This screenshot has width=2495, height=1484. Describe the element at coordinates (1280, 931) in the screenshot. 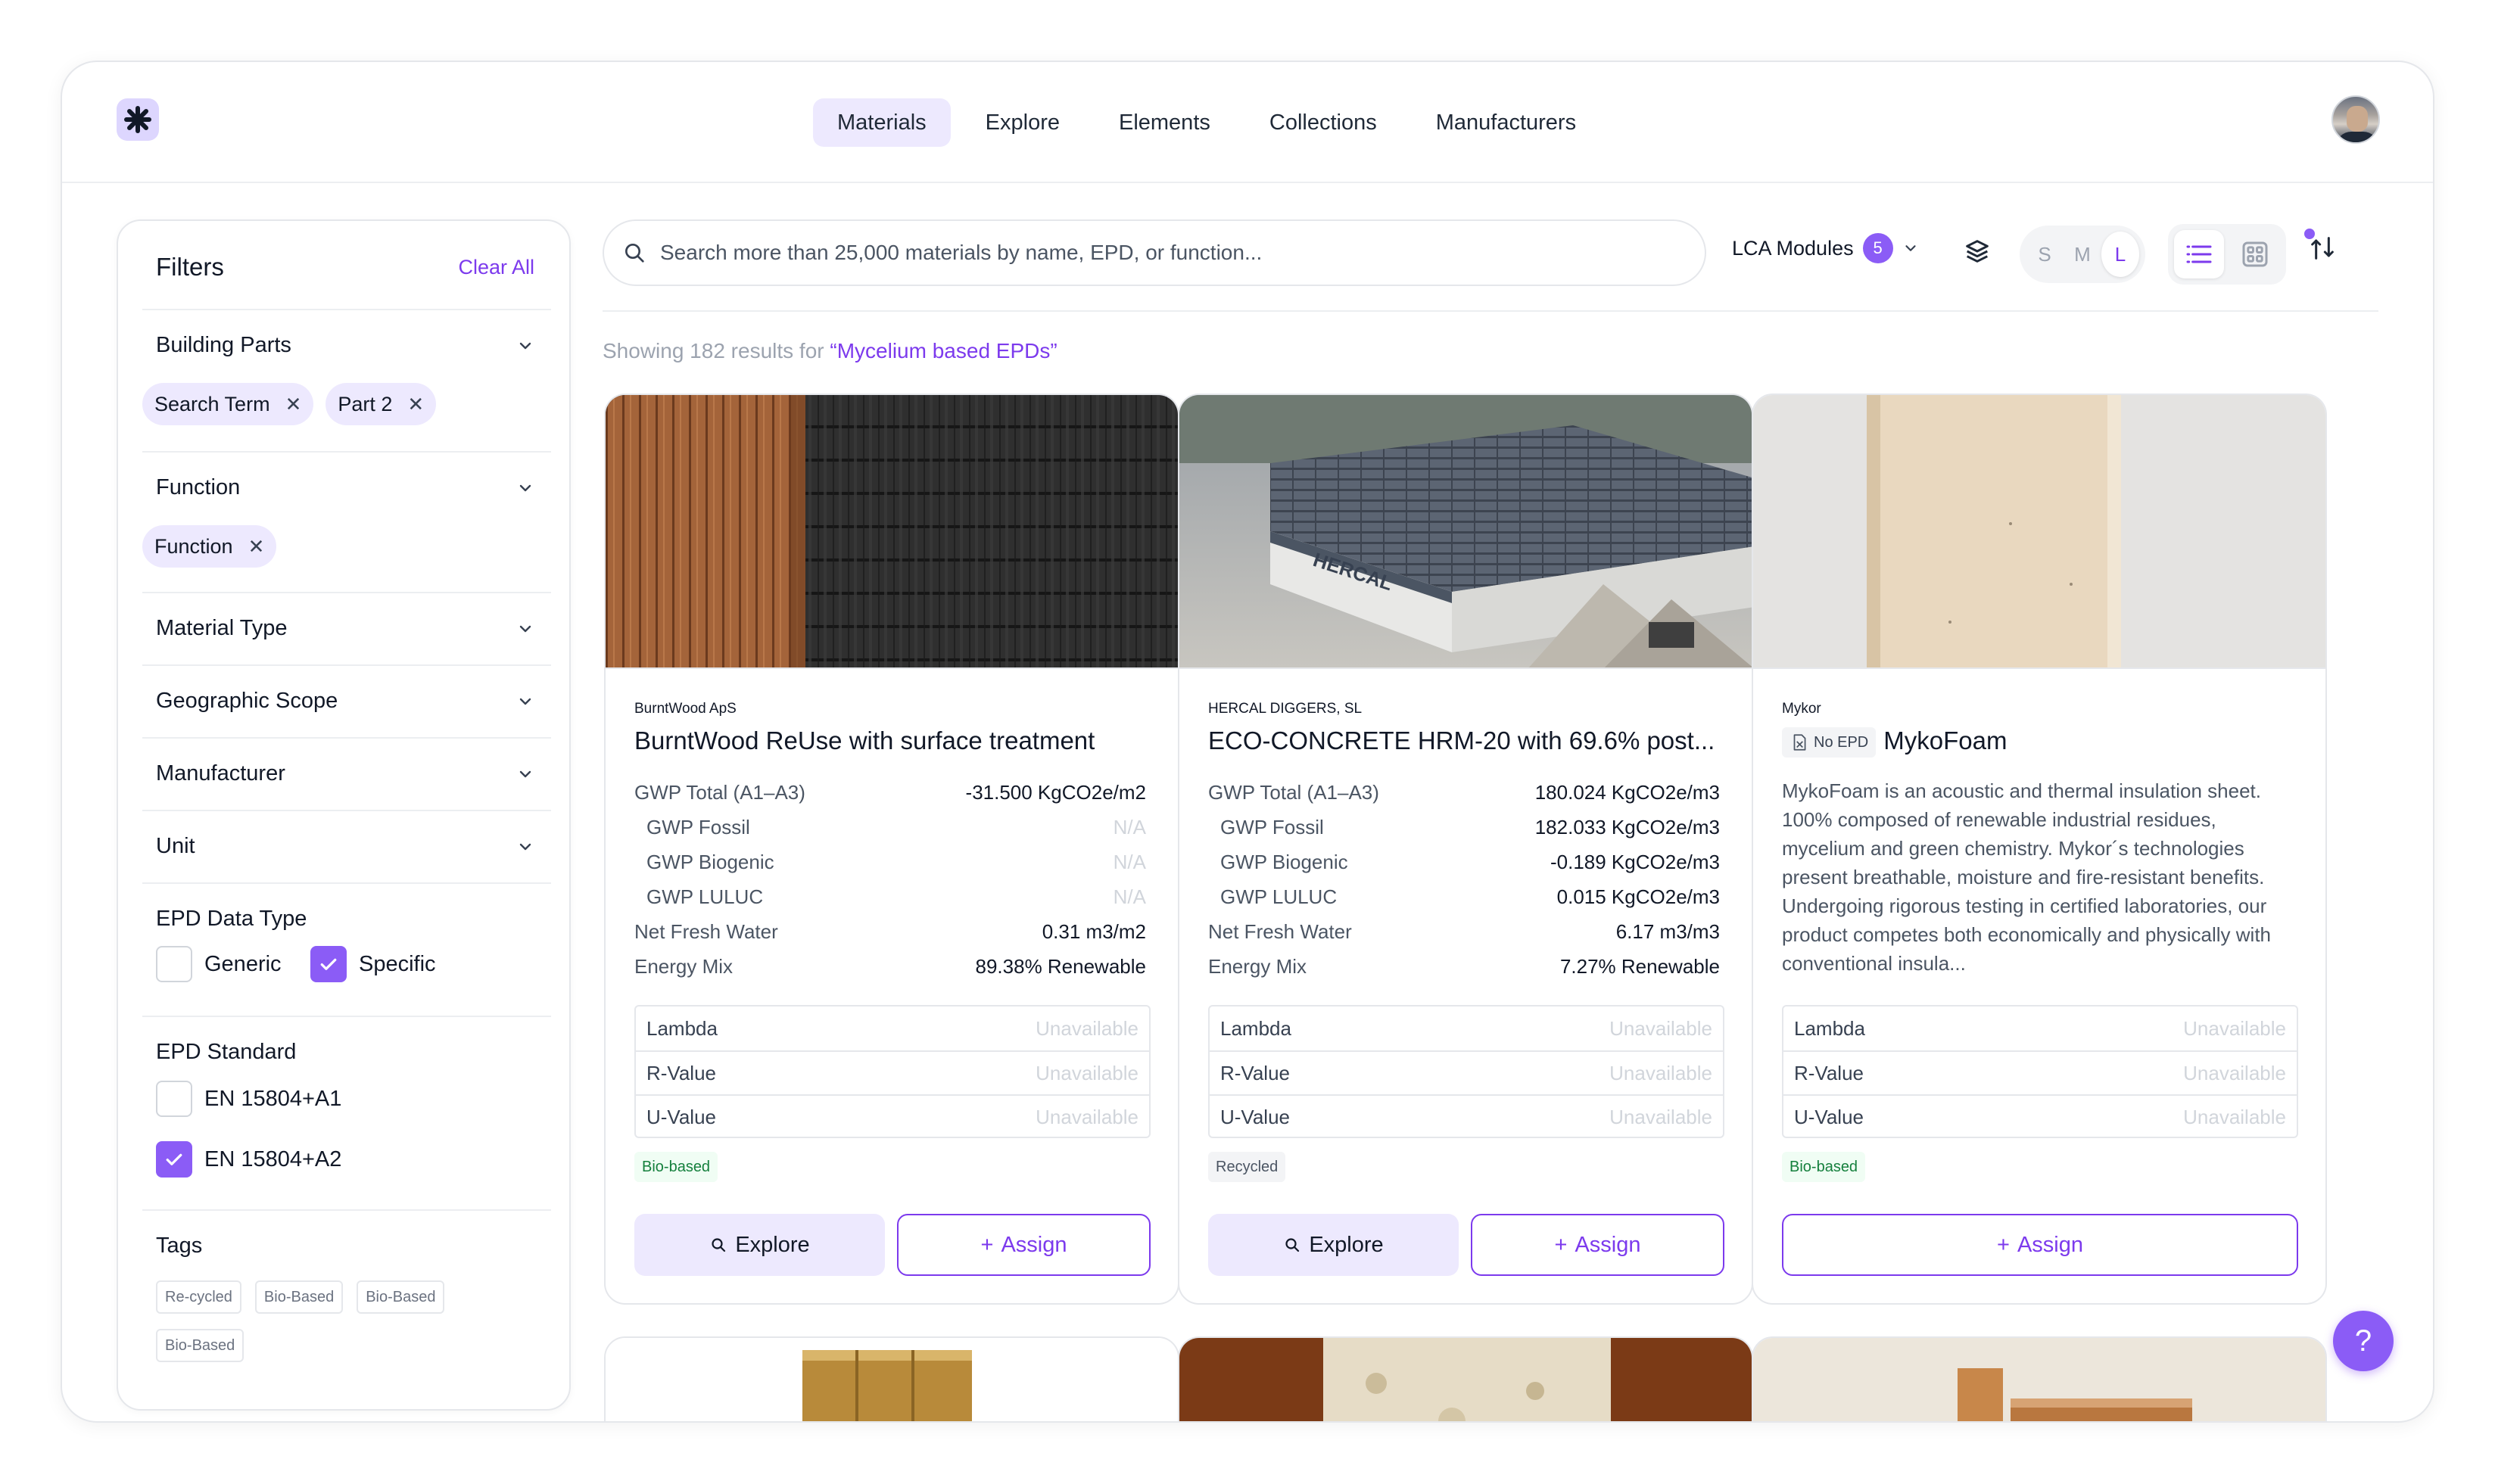

I see `stat-label: Net Fresh Water` at that location.